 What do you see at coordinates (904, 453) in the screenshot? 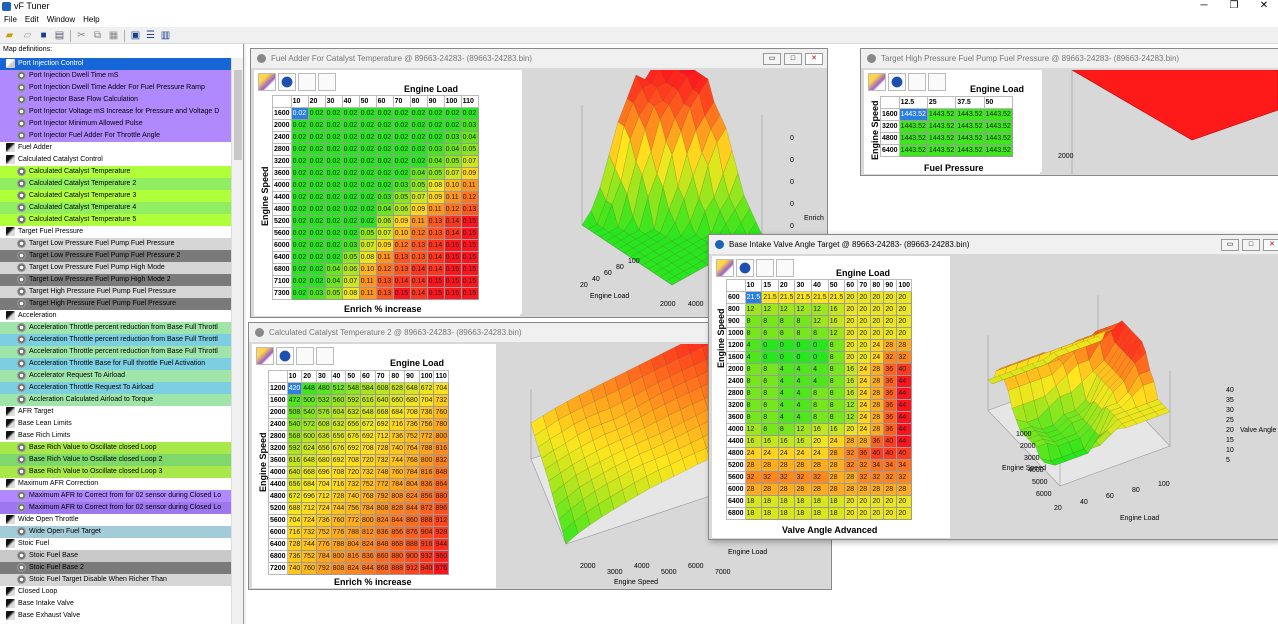
I see `map-cell: 40` at bounding box center [904, 453].